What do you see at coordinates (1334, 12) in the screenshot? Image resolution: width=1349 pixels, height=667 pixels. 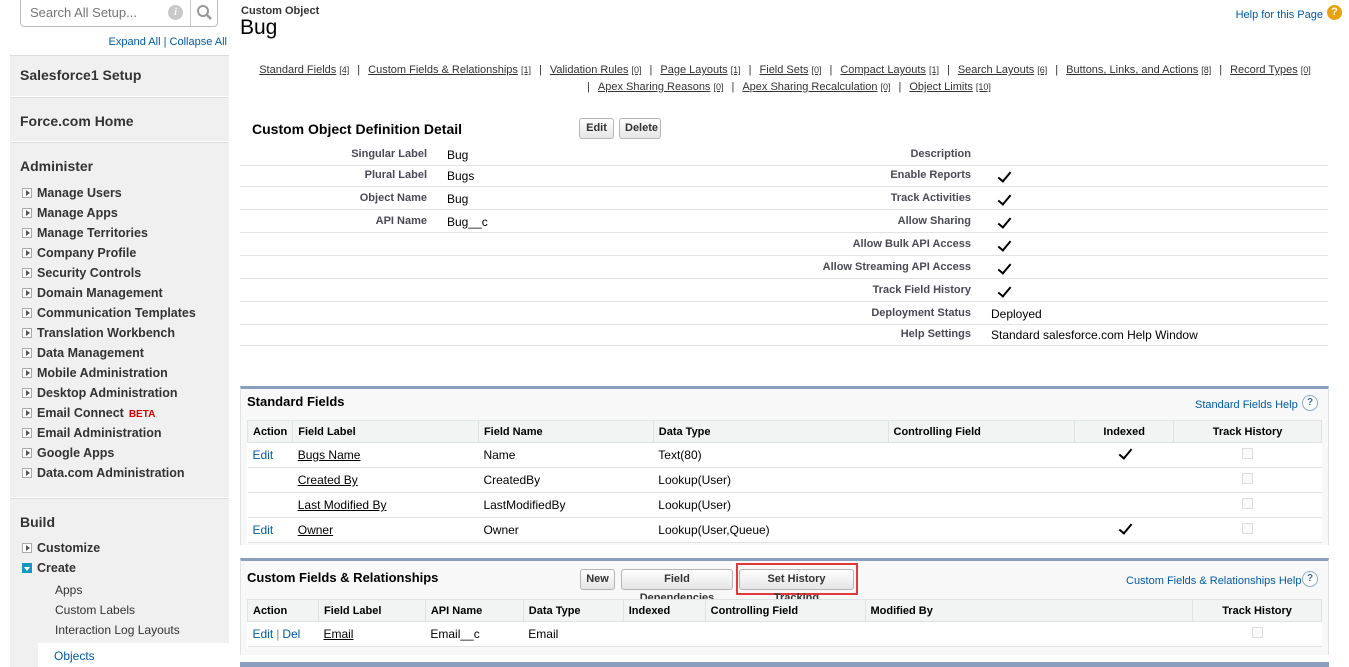 I see `help-icon: ?` at bounding box center [1334, 12].